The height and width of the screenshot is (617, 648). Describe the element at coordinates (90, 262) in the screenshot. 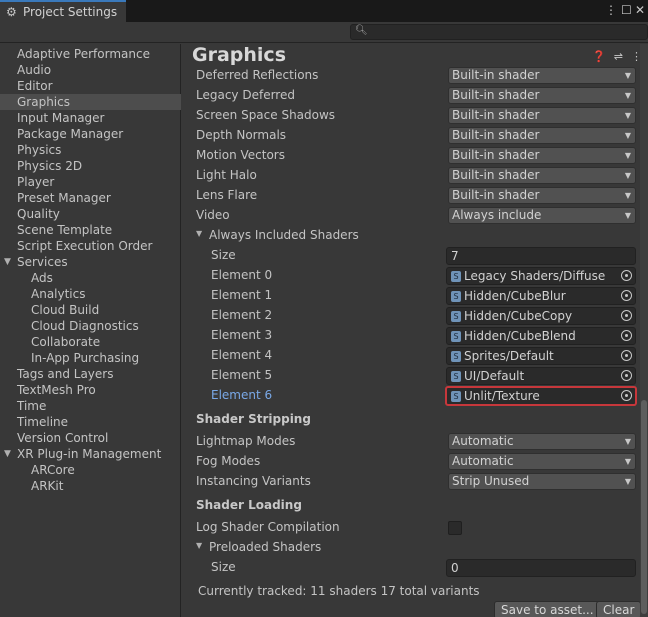

I see `sidebar-item-services: Services ▼` at that location.